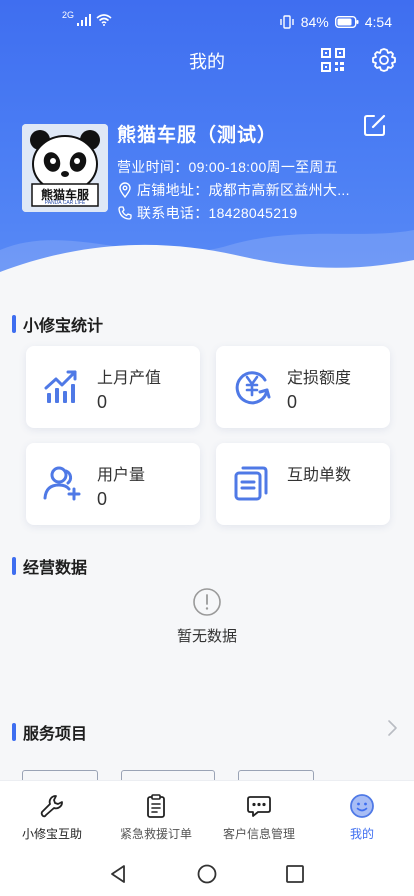 This screenshot has width=414, height=896. I want to click on stat-label: 互助单数, so click(319, 475).